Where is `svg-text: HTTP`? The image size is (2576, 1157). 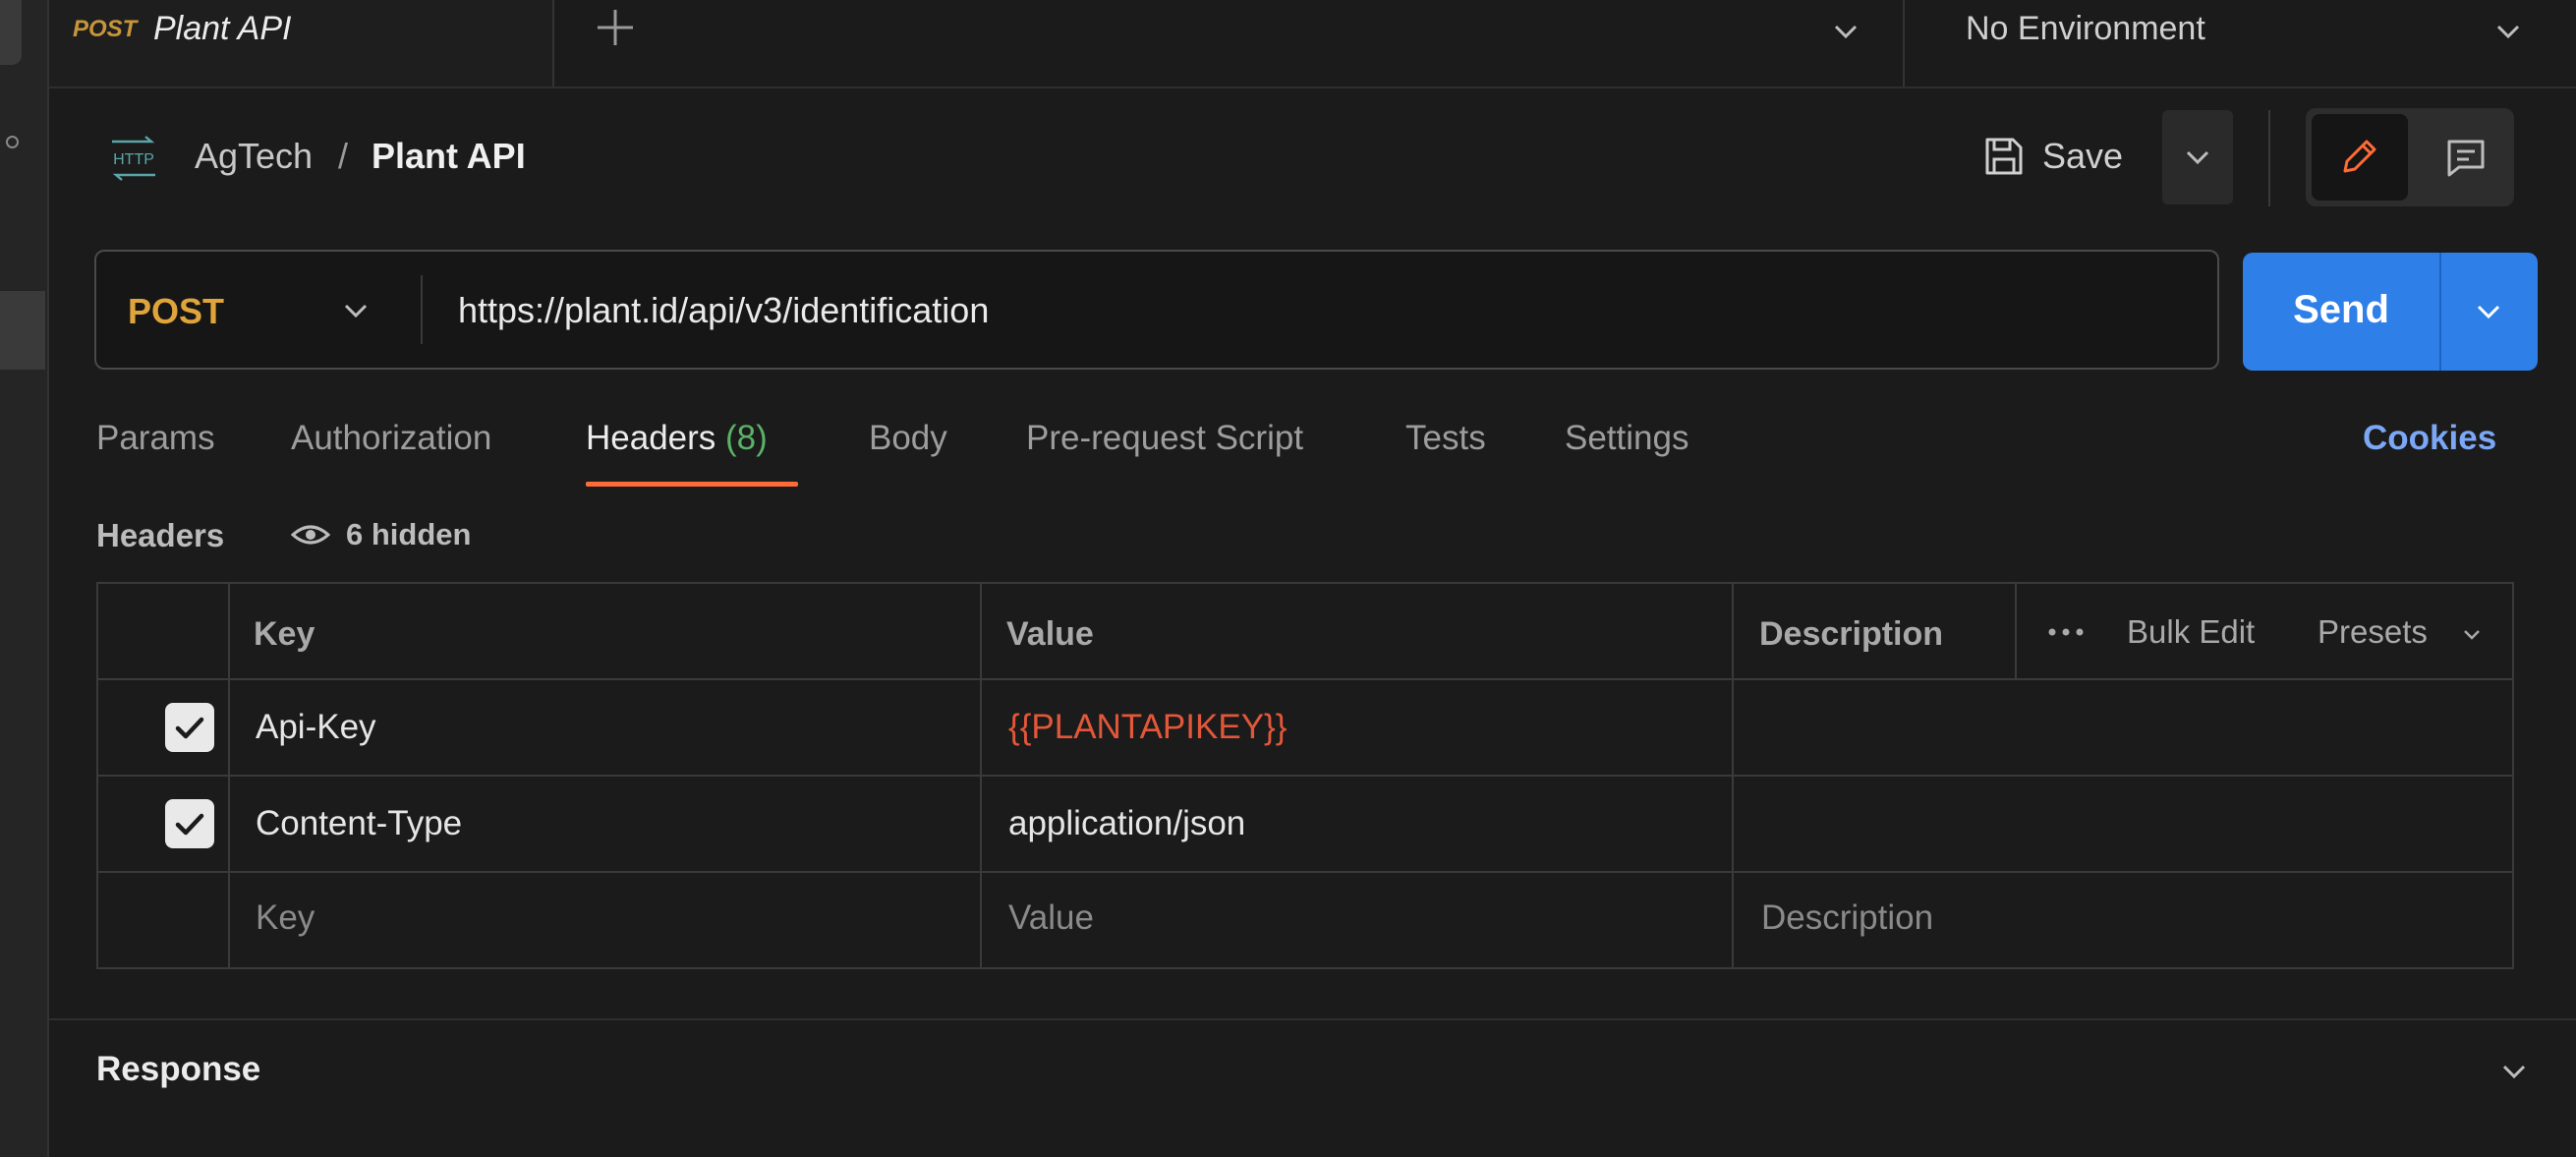 svg-text: HTTP is located at coordinates (134, 159).